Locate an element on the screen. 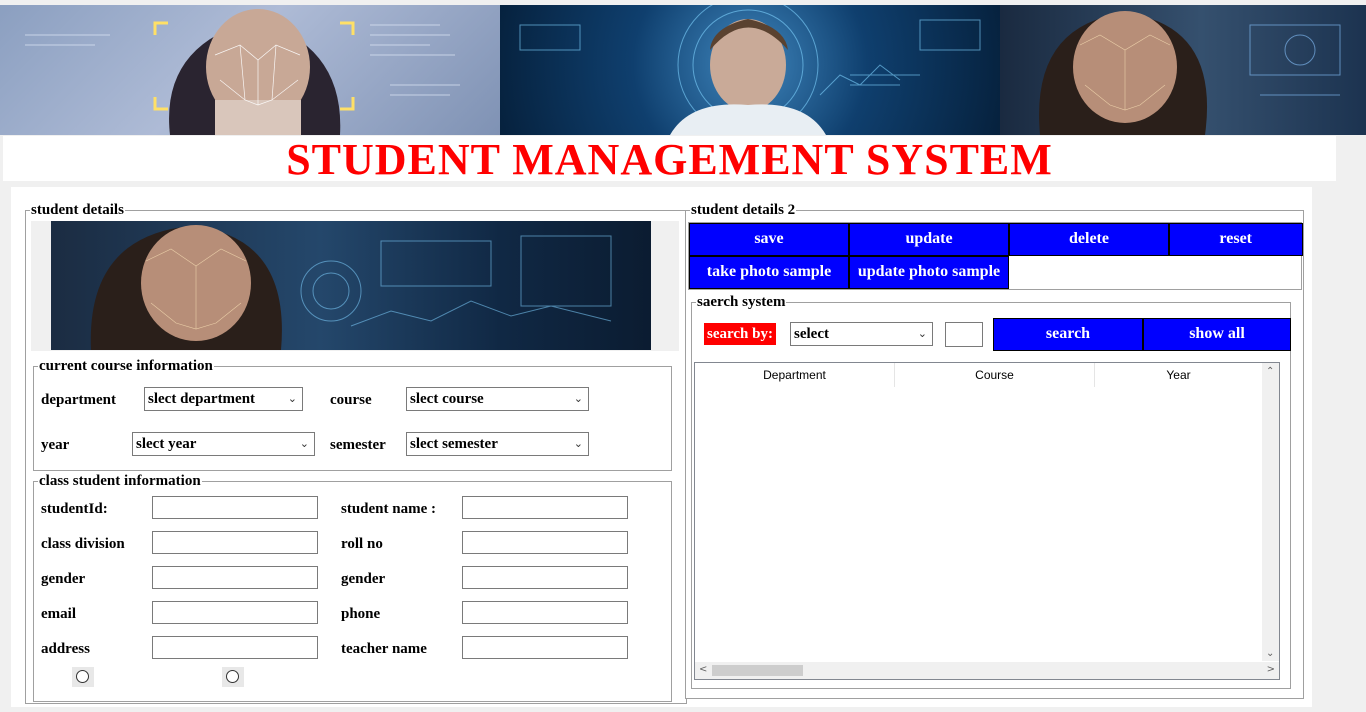  banner-image-right is located at coordinates (1183, 70).